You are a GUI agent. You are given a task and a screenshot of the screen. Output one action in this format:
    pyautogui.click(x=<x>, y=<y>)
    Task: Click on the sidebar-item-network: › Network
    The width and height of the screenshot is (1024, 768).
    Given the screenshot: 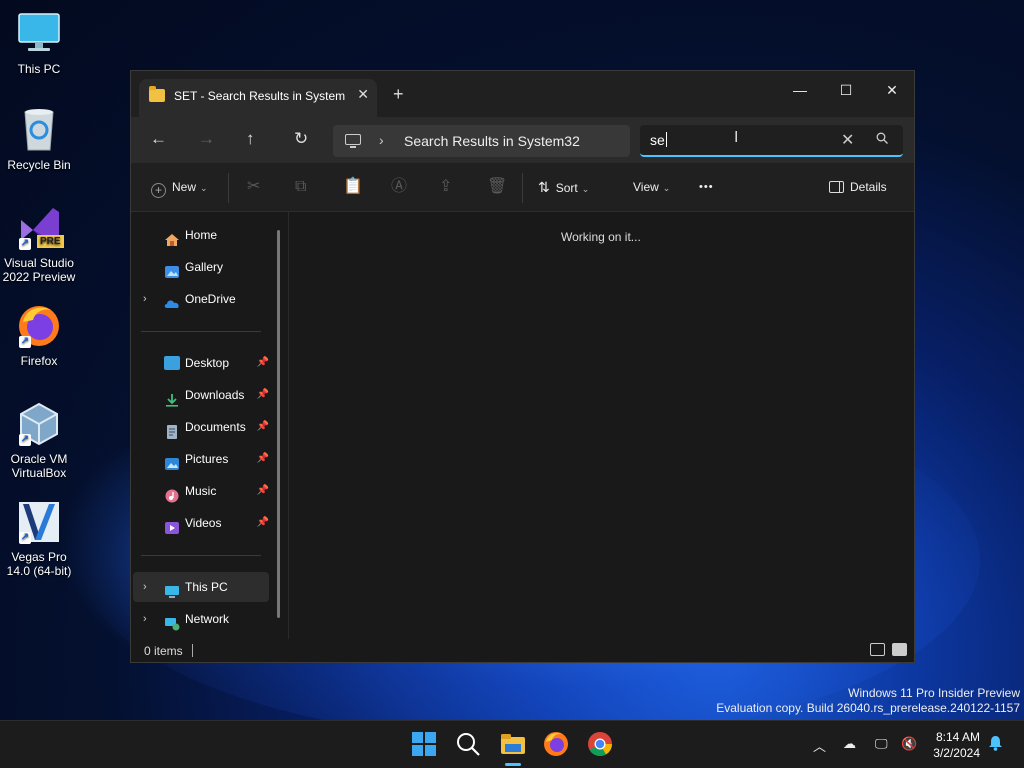 What is the action you would take?
    pyautogui.click(x=201, y=619)
    